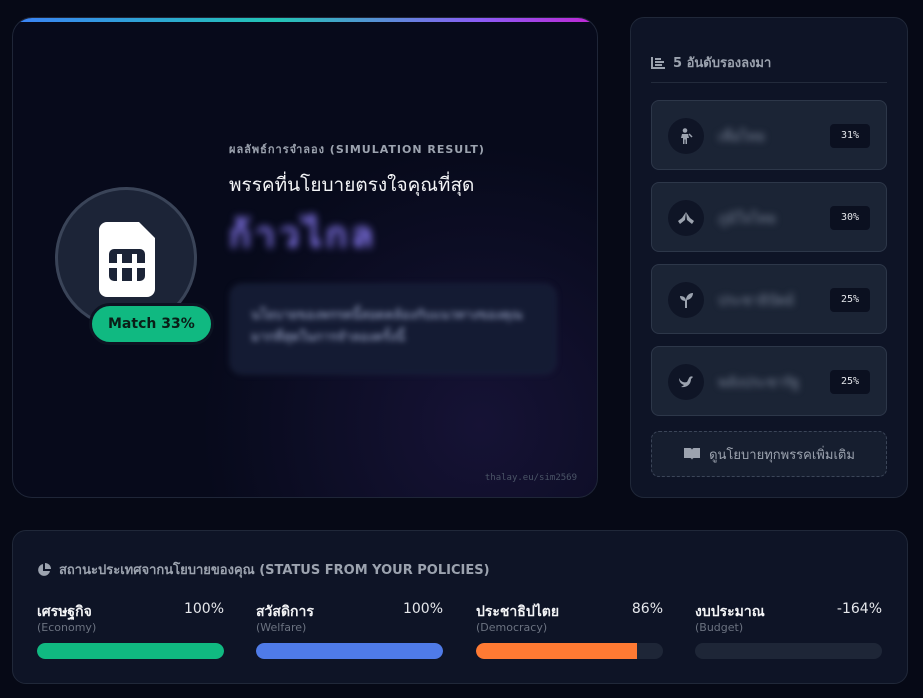 This screenshot has width=923, height=698. Describe the element at coordinates (769, 135) in the screenshot. I see `ranking-item: เพื่อไทย 31%` at that location.